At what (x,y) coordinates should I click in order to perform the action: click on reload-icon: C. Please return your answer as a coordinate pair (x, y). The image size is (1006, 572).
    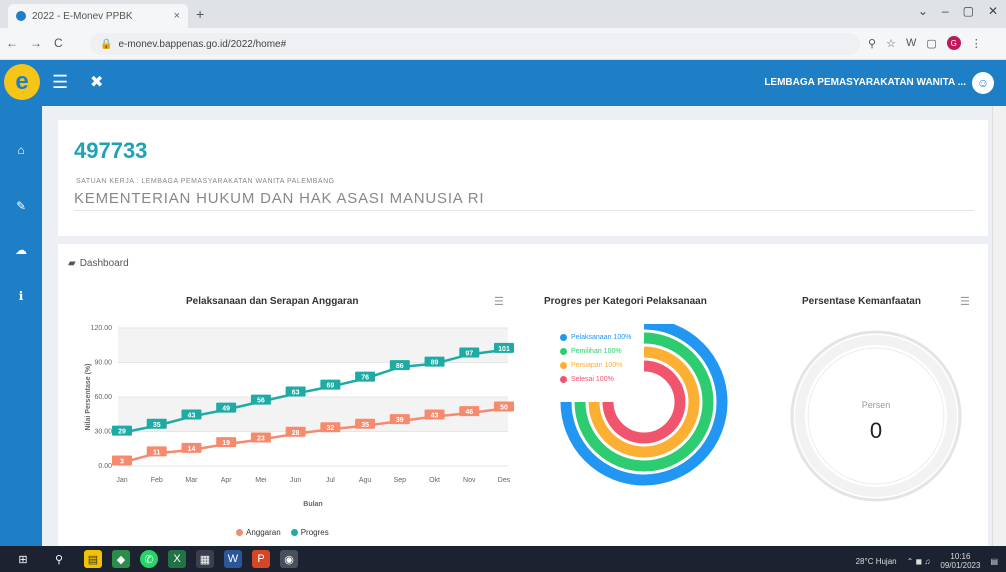
    Looking at the image, I should click on (58, 43).